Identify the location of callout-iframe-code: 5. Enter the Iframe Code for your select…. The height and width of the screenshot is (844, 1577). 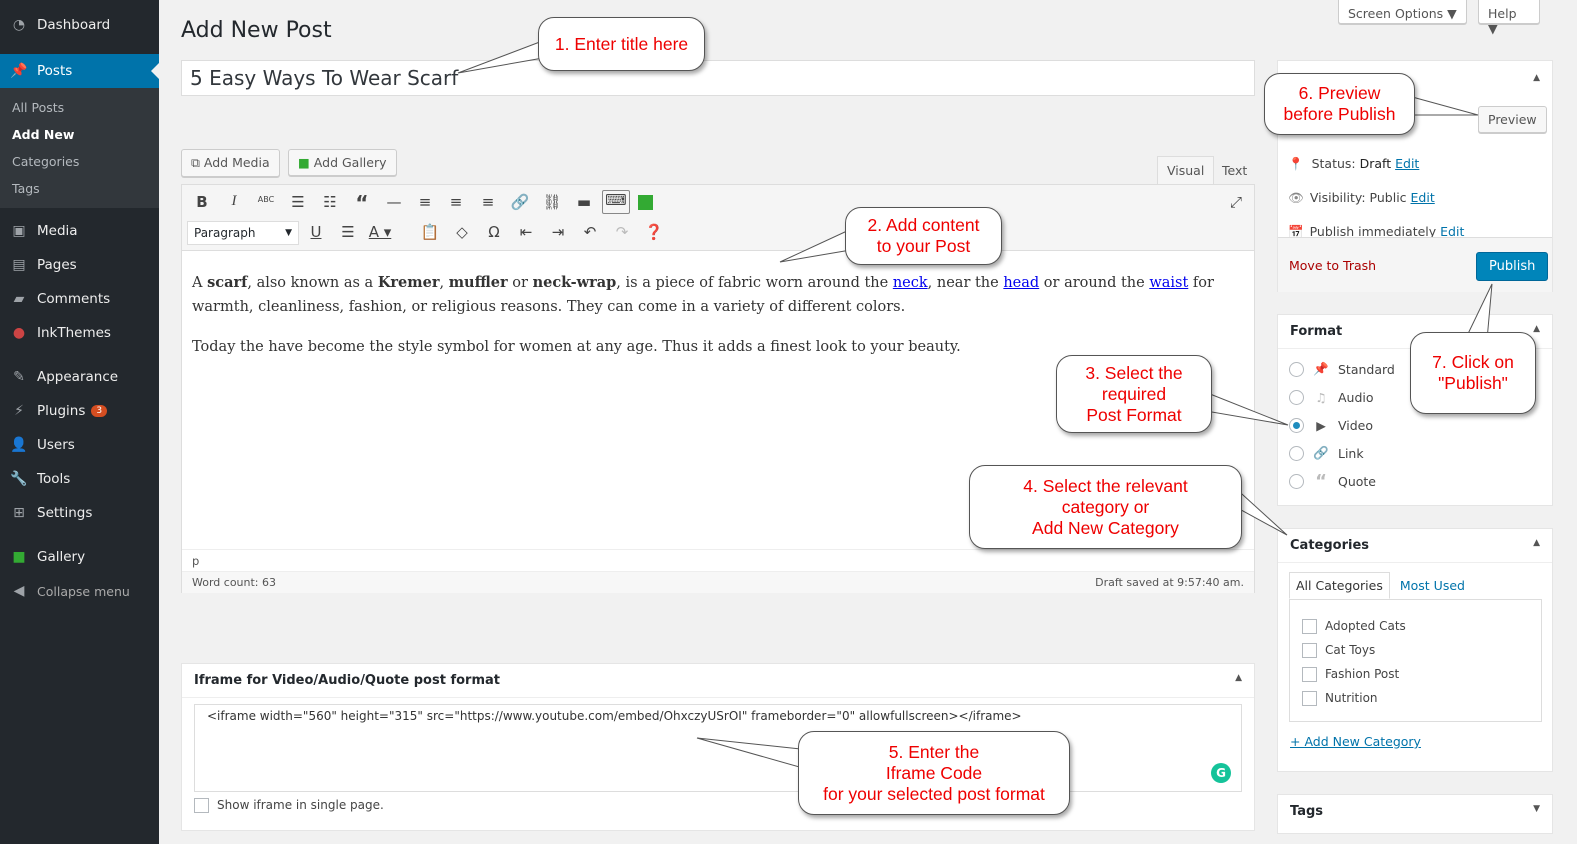
(934, 773).